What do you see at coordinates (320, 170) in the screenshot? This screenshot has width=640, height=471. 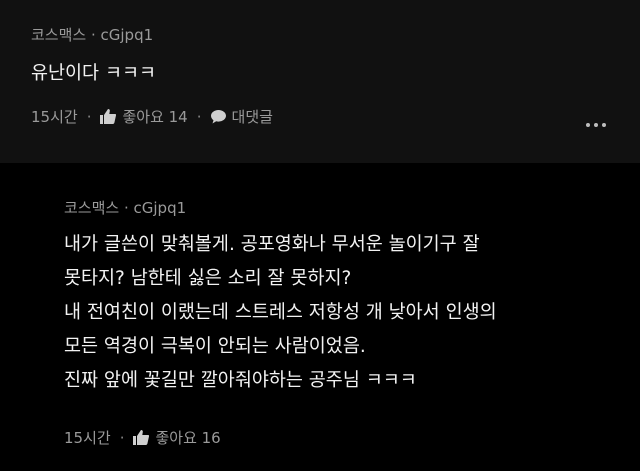 I see `comment-divider` at bounding box center [320, 170].